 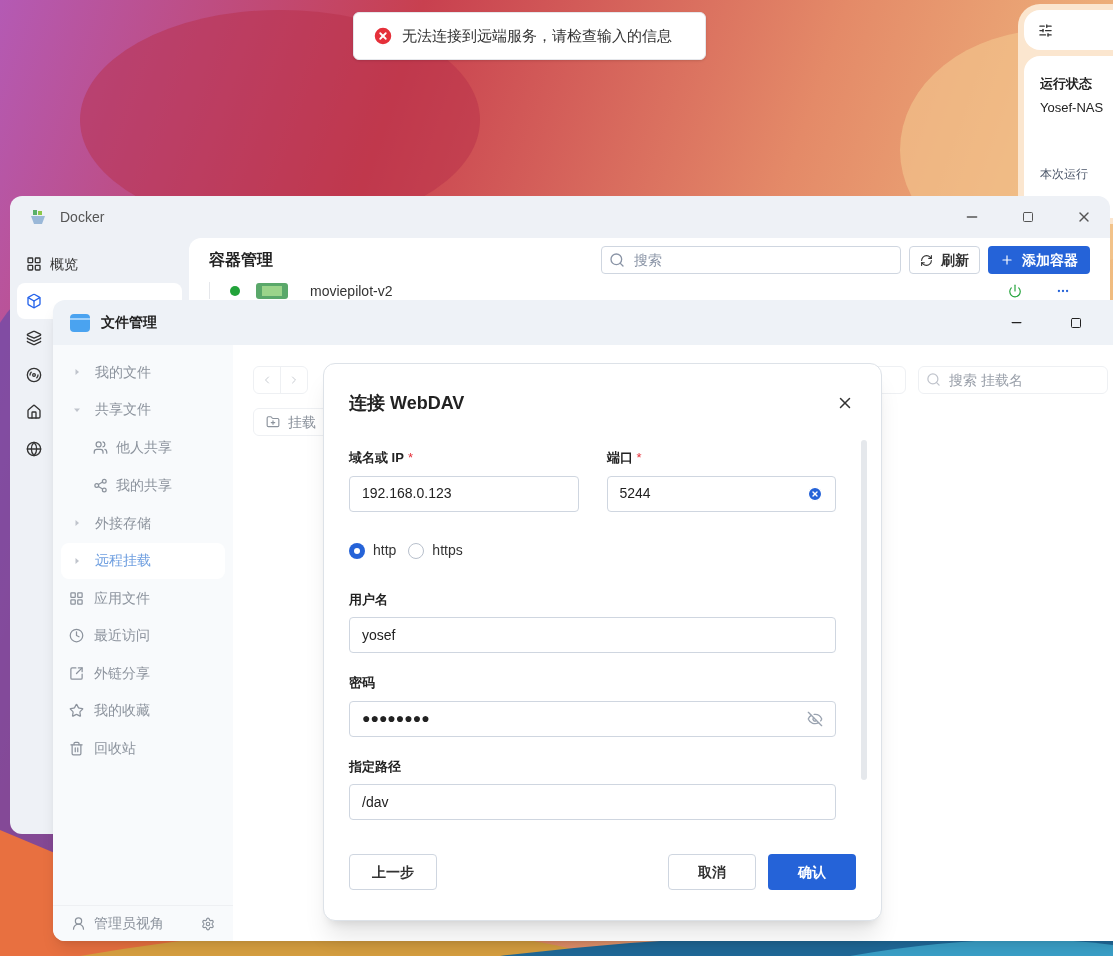 I want to click on folder-plus-icon, so click(x=273, y=422).